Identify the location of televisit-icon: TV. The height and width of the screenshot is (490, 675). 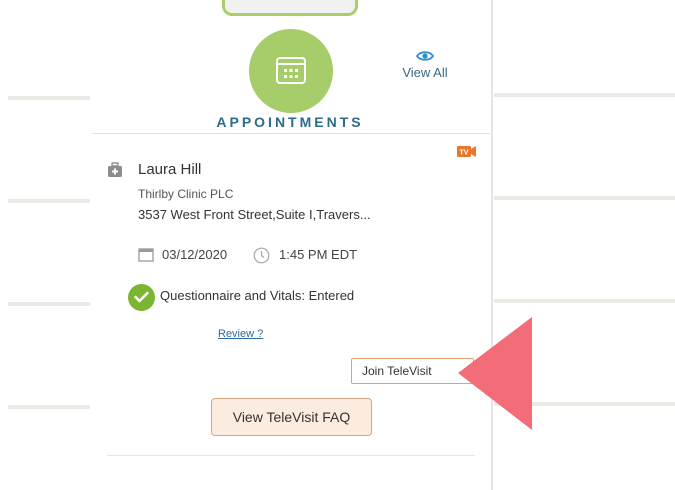
(466, 151).